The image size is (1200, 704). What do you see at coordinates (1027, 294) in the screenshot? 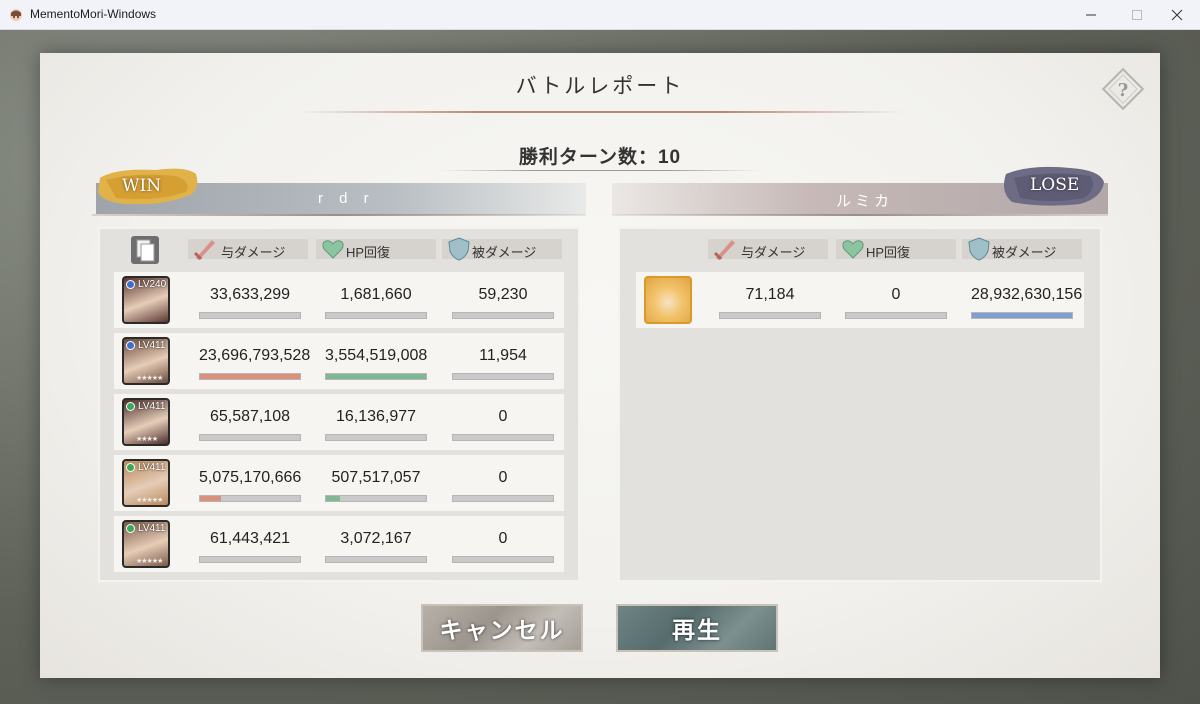
I see `right-taken-value: 28,932,630,156` at bounding box center [1027, 294].